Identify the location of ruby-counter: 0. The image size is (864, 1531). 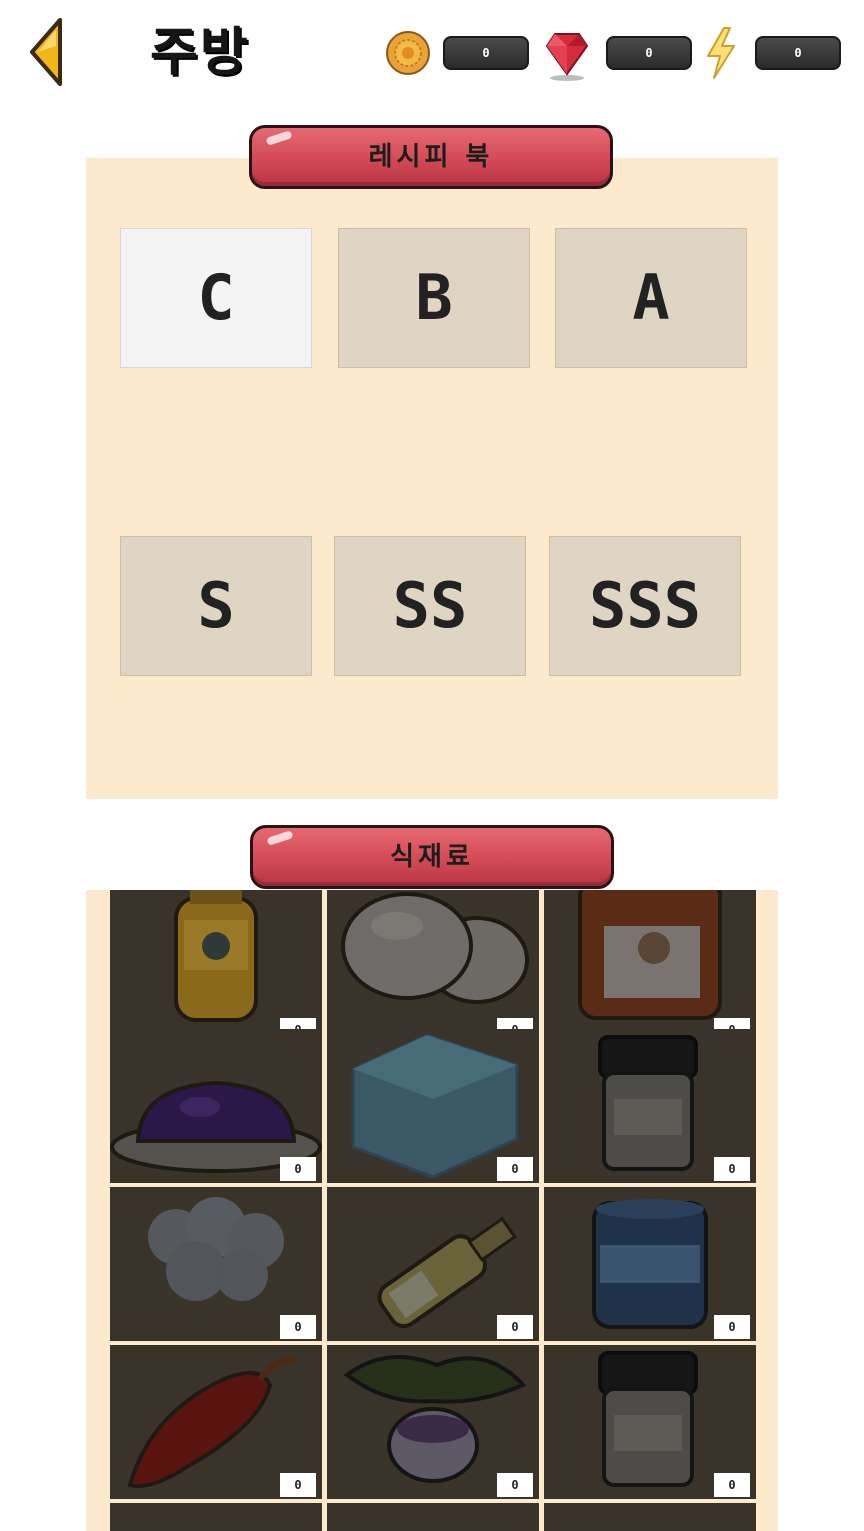
(649, 53).